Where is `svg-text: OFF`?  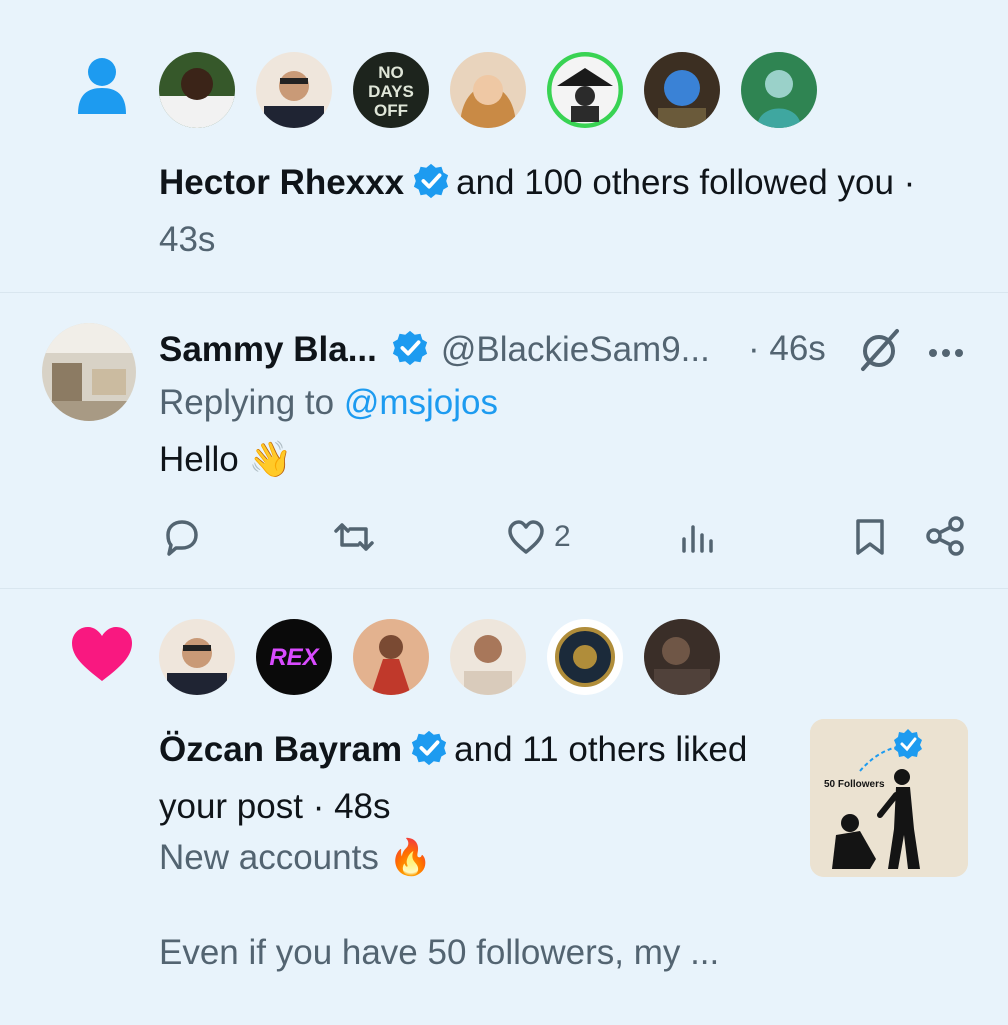
svg-text: OFF is located at coordinates (391, 110).